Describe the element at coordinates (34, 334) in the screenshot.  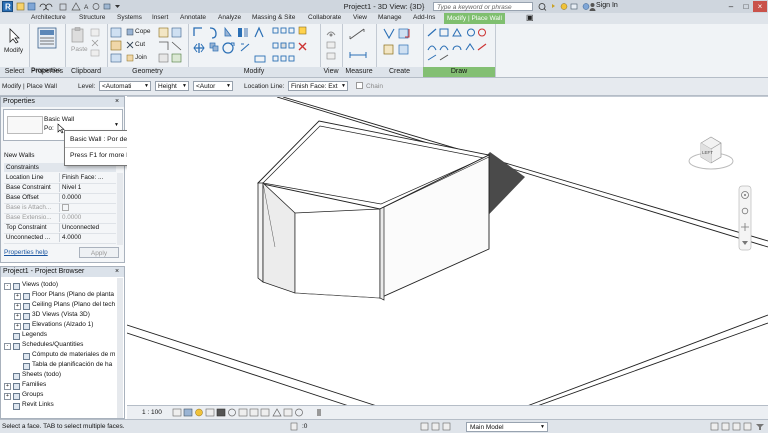
I see `browser-item: Legends` at that location.